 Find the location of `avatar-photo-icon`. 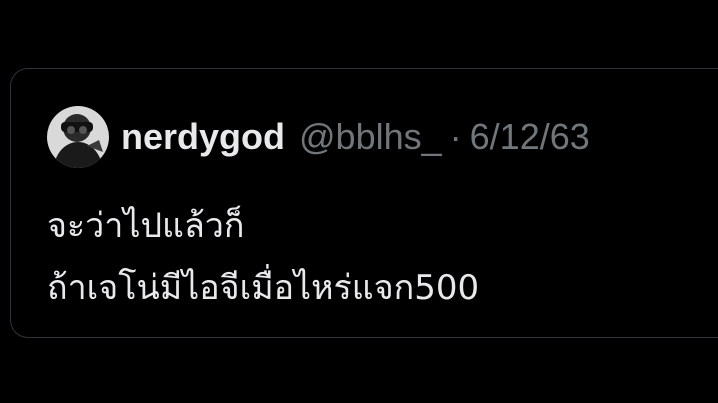

avatar-photo-icon is located at coordinates (78, 137).